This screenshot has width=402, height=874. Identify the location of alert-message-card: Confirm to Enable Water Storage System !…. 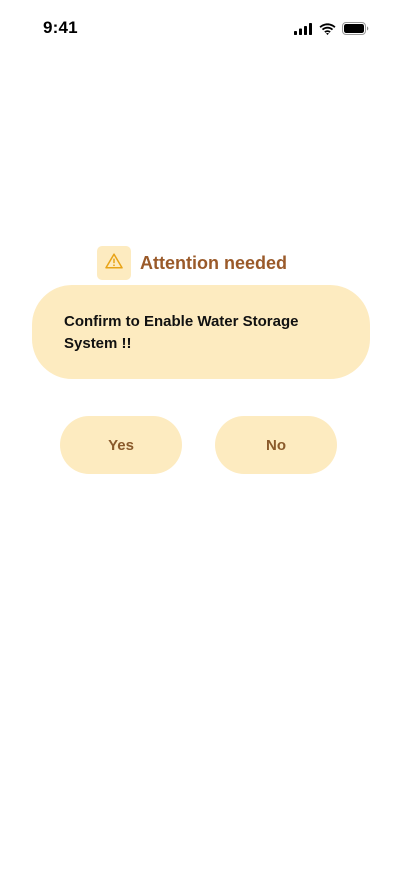
(201, 332).